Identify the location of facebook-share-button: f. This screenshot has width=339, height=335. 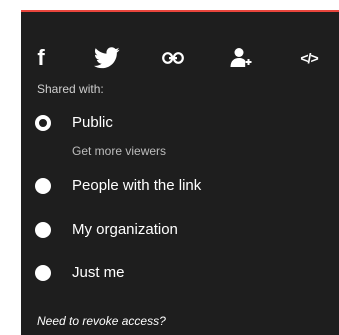
(41, 58).